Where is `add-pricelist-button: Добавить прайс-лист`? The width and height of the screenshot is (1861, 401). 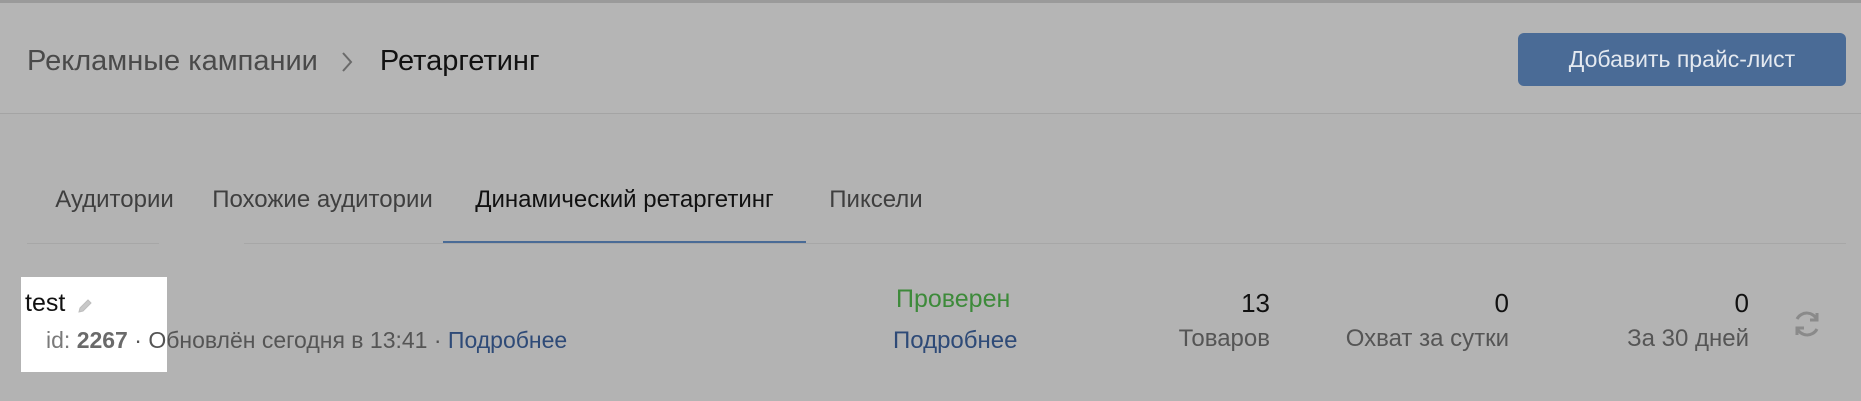
add-pricelist-button: Добавить прайс-лист is located at coordinates (1682, 59).